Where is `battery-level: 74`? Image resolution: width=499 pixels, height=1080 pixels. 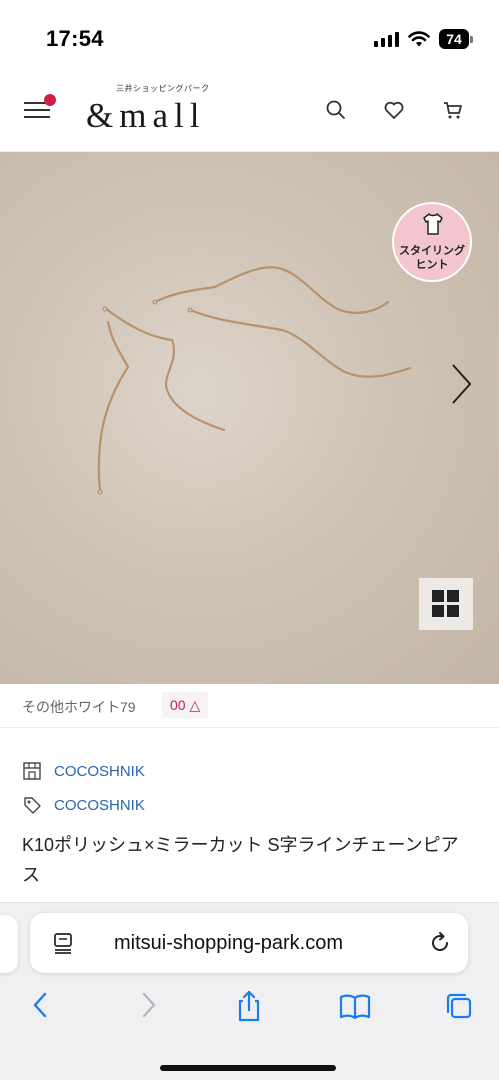
battery-level: 74 is located at coordinates (454, 39).